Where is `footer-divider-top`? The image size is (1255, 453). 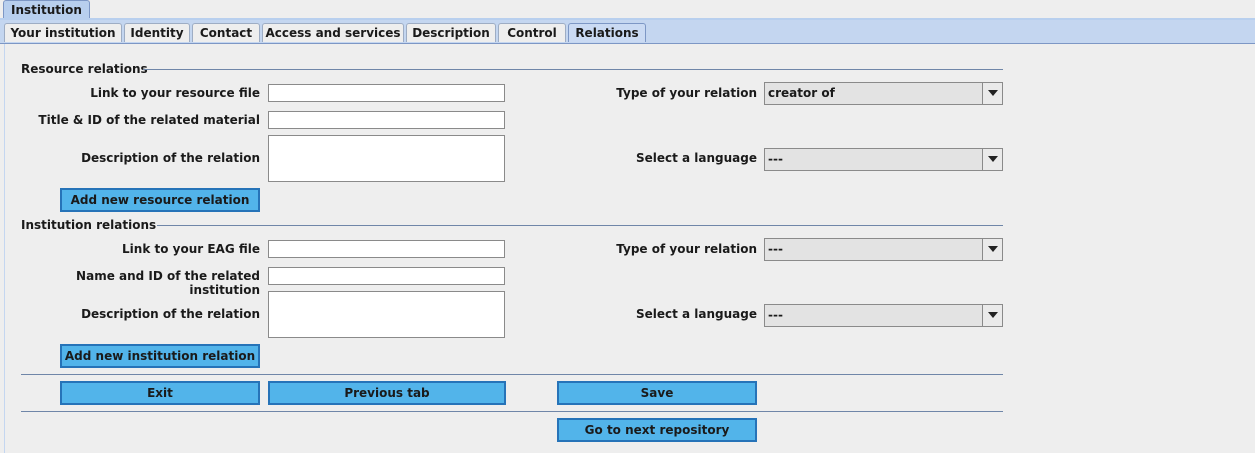
footer-divider-top is located at coordinates (512, 374).